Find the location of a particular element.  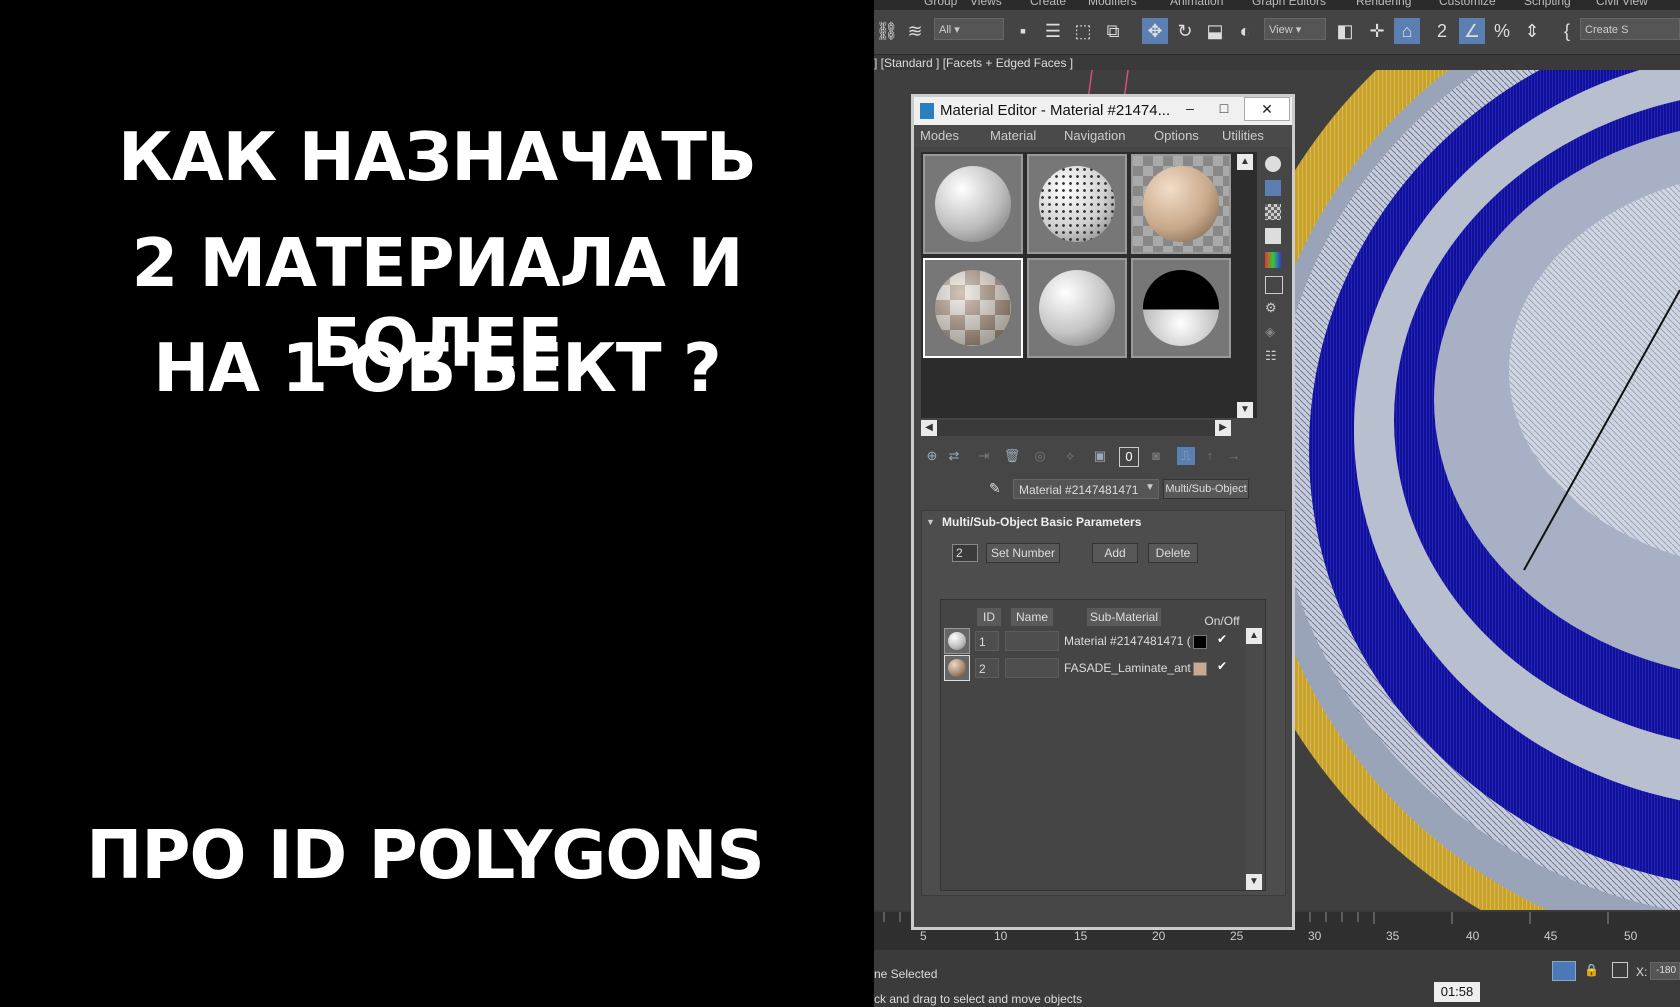

make-unique-icon: ◎ is located at coordinates (1040, 456).